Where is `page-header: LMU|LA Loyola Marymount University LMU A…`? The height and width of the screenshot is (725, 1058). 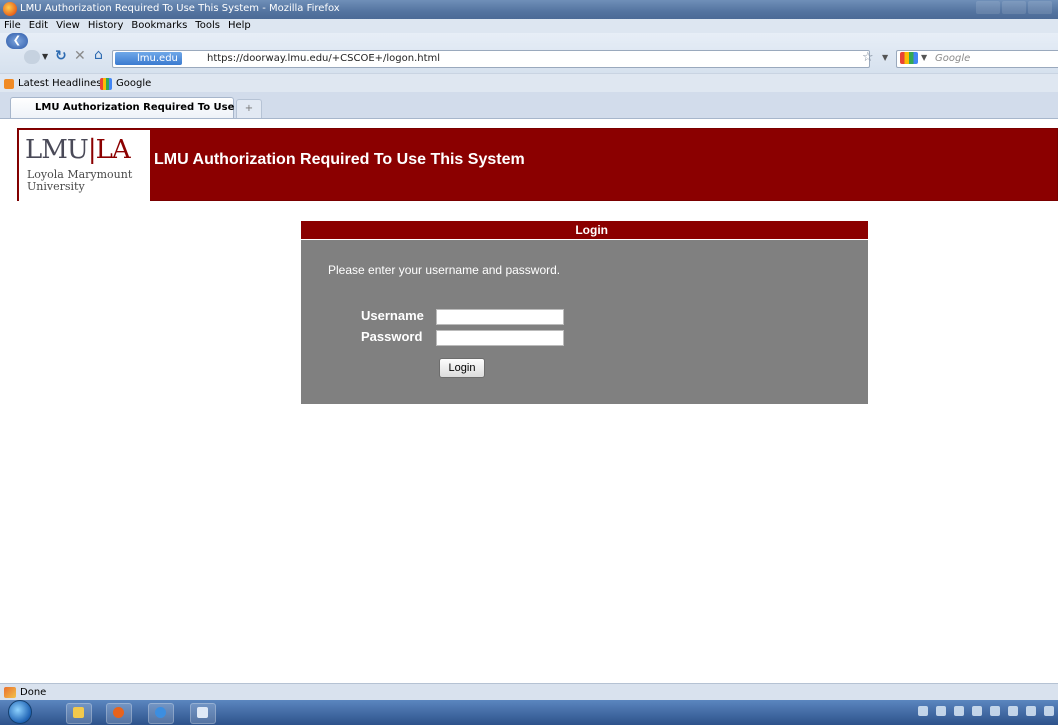
page-header: LMU|LA Loyola Marymount University LMU A… is located at coordinates (537, 164).